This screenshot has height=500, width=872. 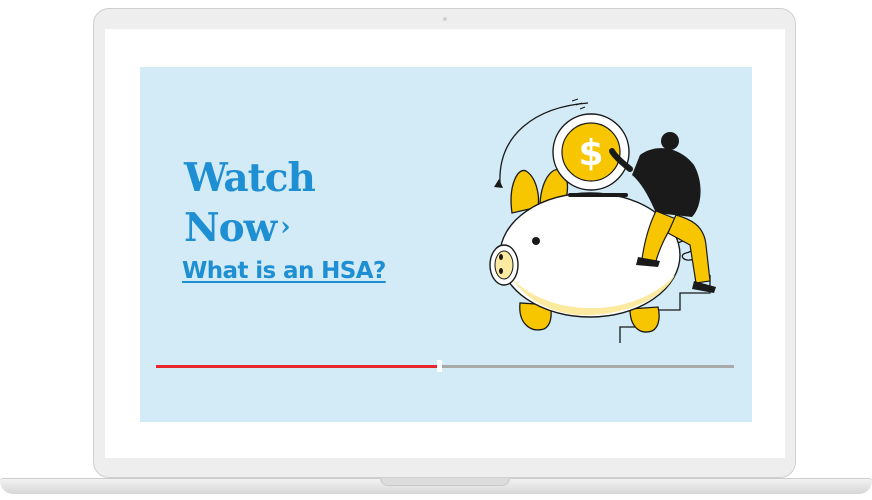 I want to click on progress-scrubber-handle, so click(x=440, y=366).